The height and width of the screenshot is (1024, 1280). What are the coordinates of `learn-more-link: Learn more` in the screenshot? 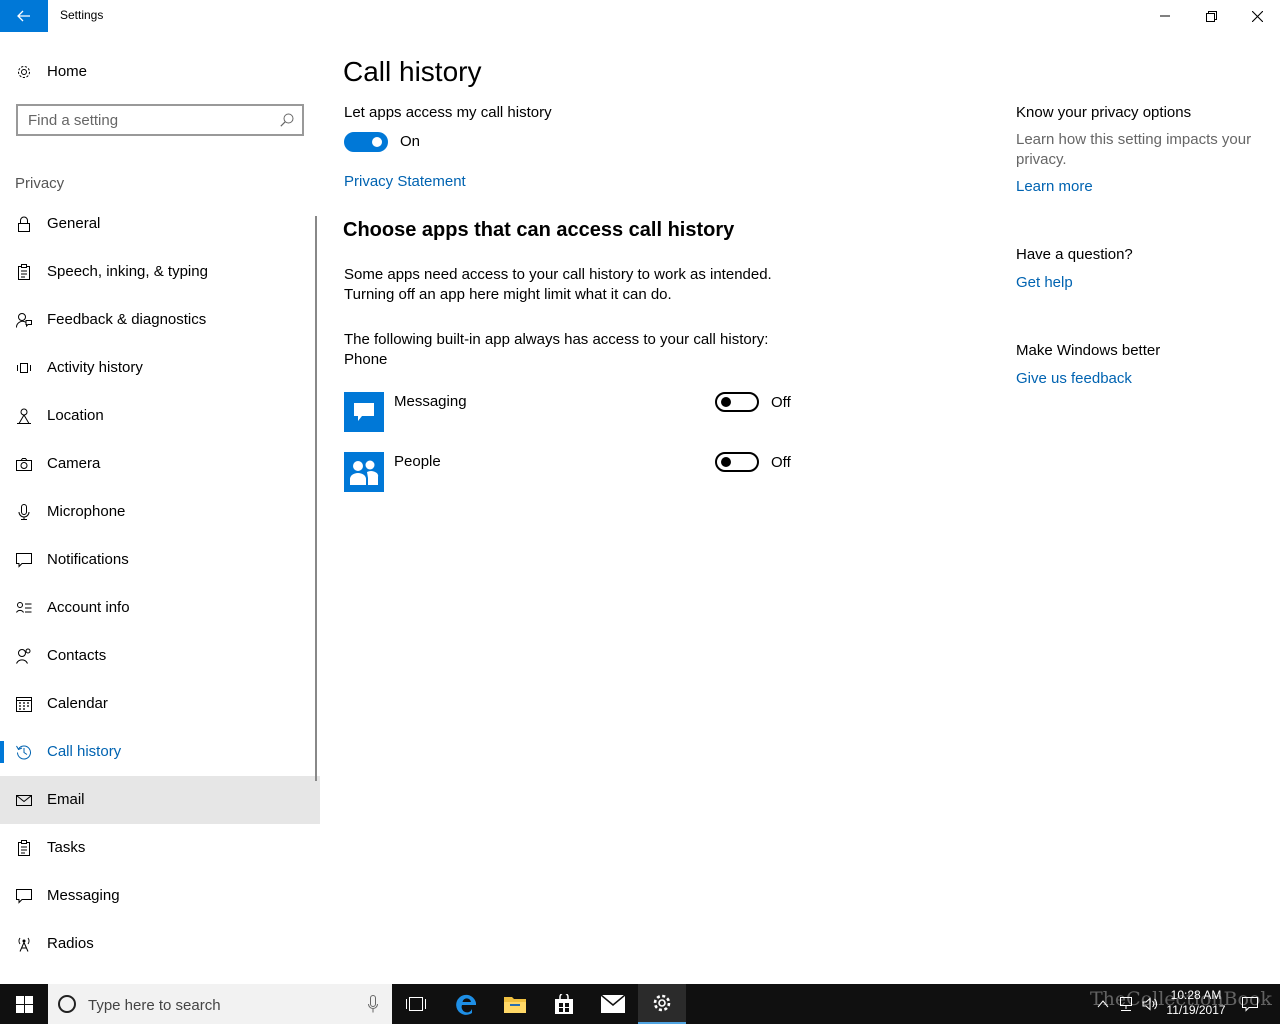 It's located at (1054, 186).